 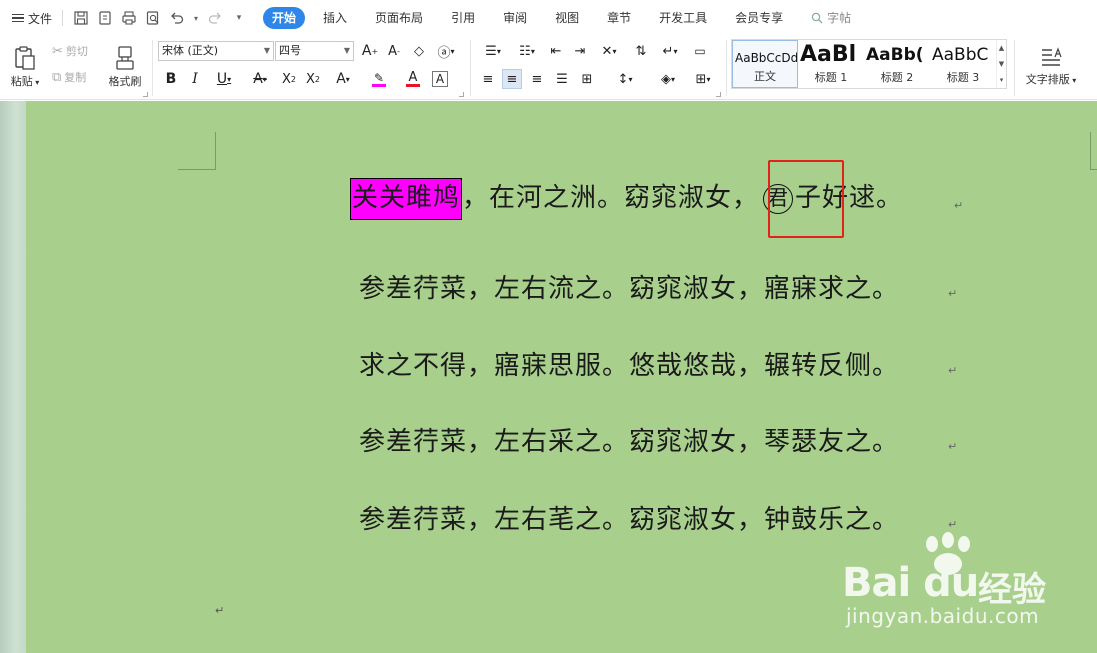 What do you see at coordinates (145, 94) in the screenshot?
I see `clipboard-group-launcher` at bounding box center [145, 94].